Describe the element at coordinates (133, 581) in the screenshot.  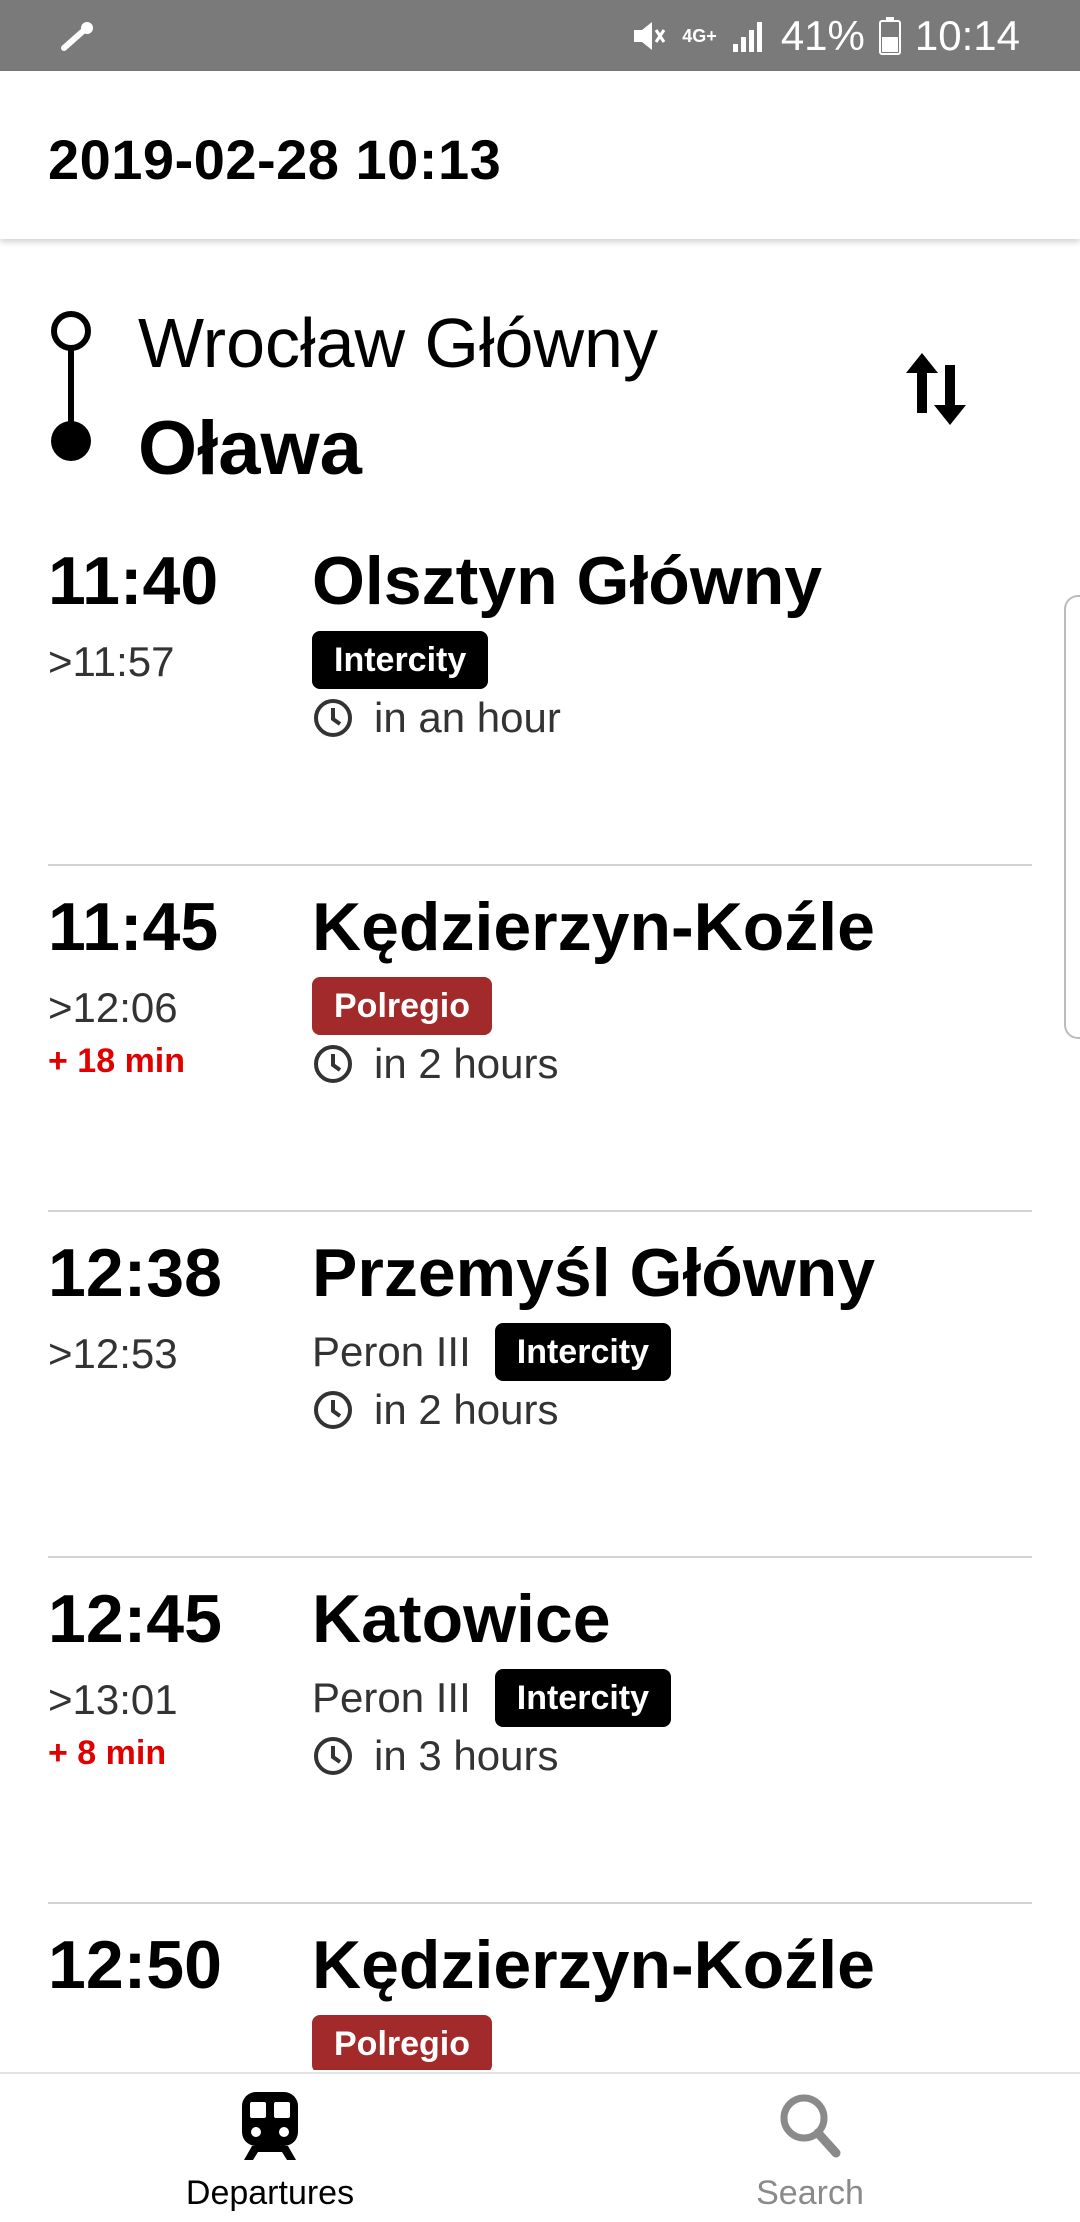
I see `departure-time: 11:40` at that location.